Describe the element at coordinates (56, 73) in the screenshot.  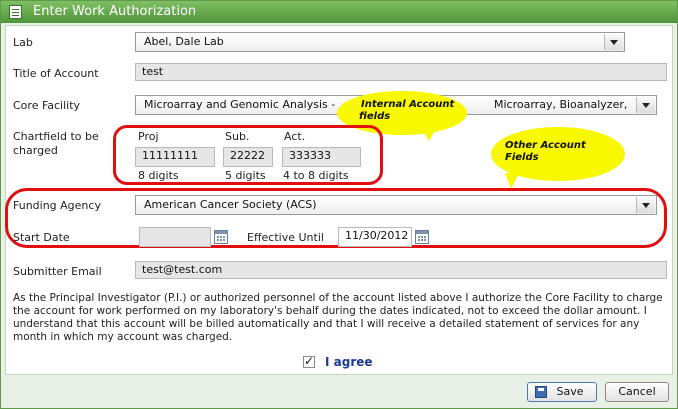
I see `title-of-account-label: Title of Account` at that location.